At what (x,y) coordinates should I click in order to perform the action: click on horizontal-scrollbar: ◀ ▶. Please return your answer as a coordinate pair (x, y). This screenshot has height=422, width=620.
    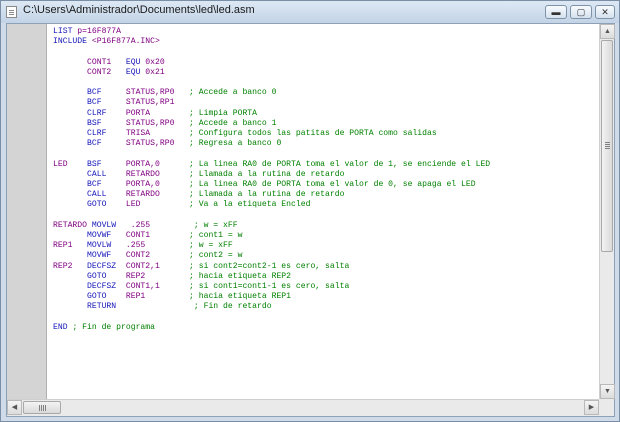
    Looking at the image, I should click on (303, 407).